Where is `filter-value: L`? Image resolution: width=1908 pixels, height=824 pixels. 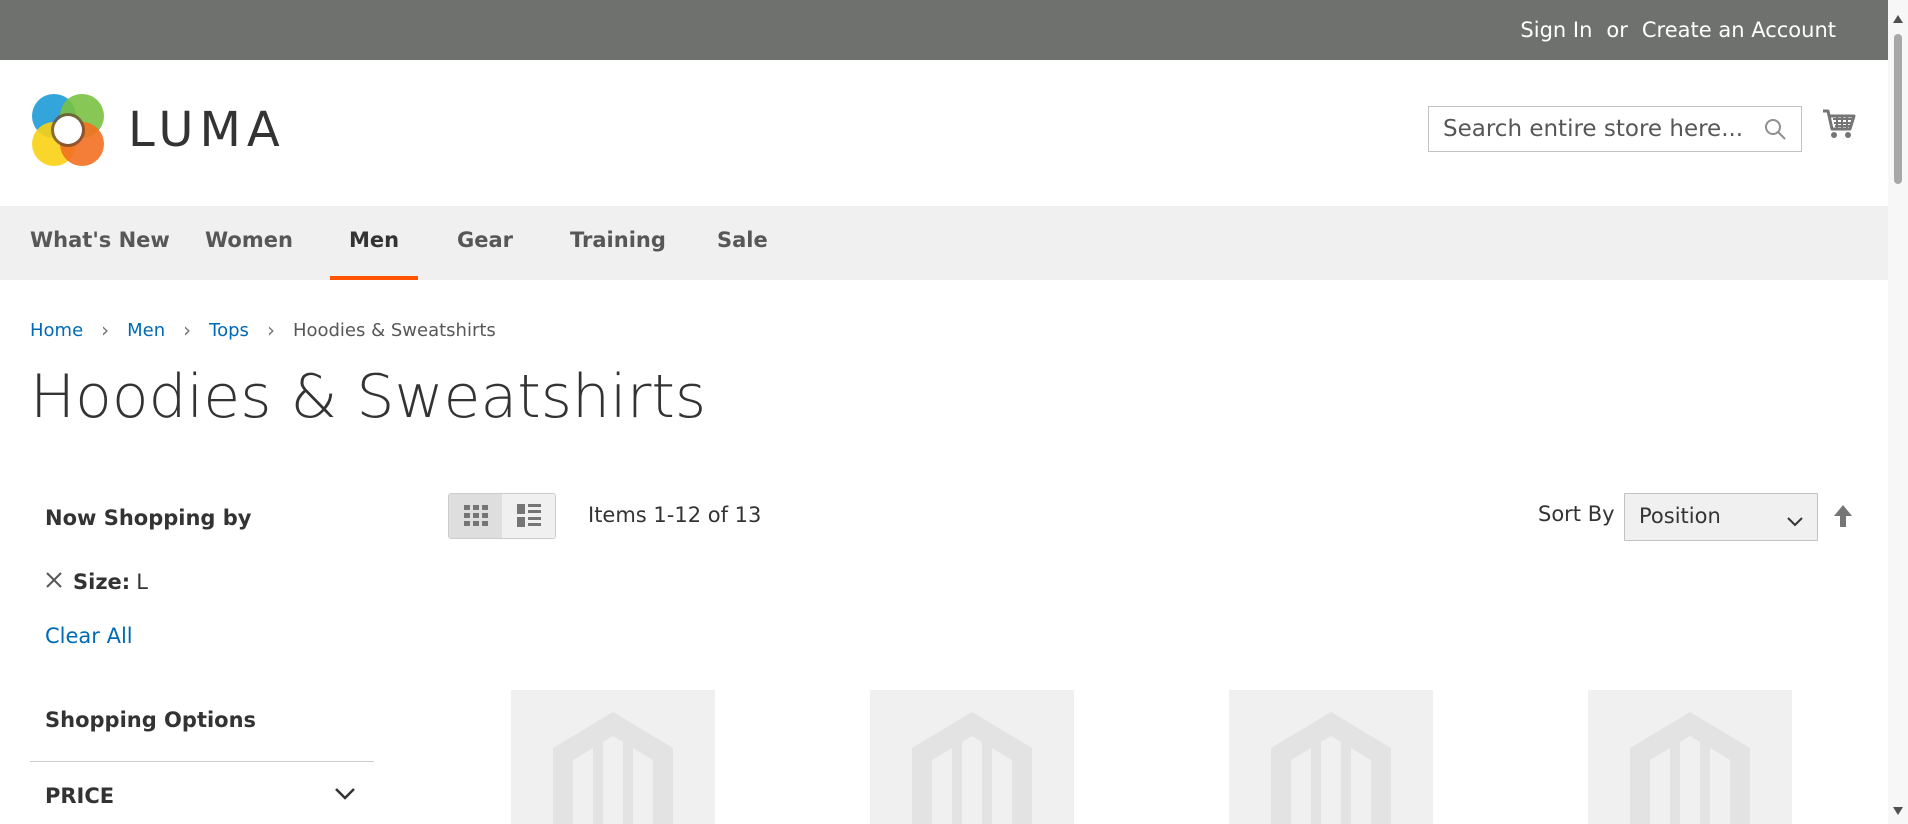 filter-value: L is located at coordinates (142, 582).